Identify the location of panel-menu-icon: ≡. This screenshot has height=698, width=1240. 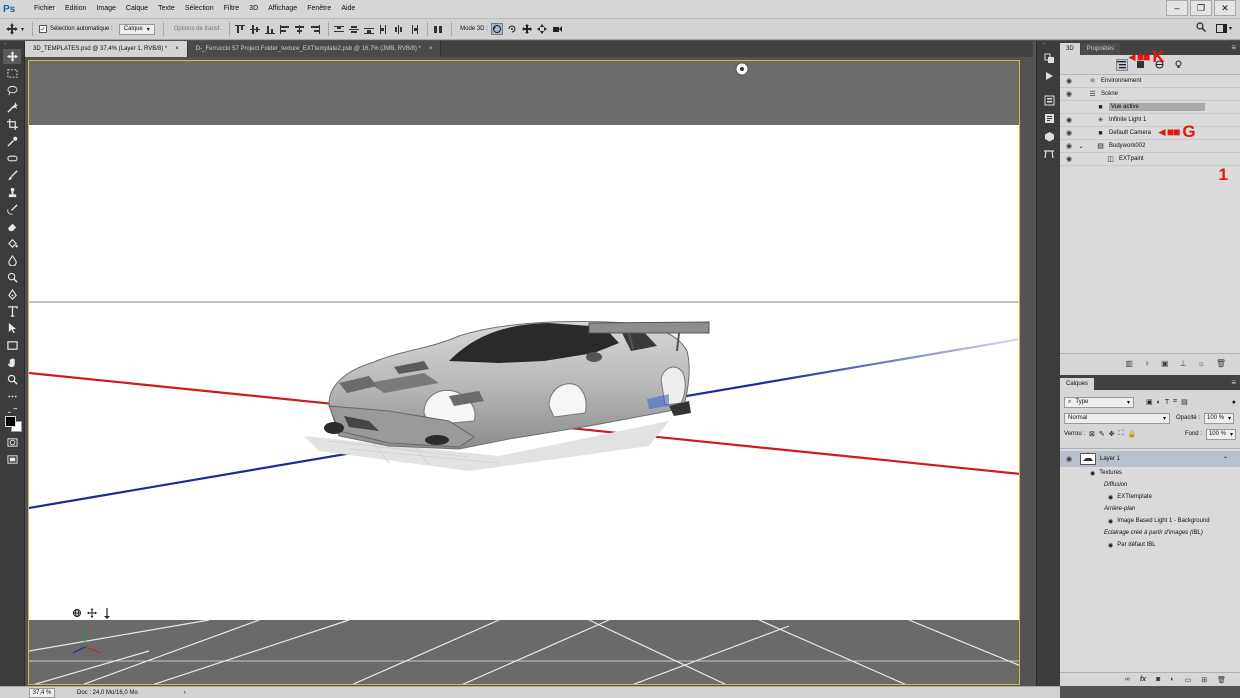
(1233, 47).